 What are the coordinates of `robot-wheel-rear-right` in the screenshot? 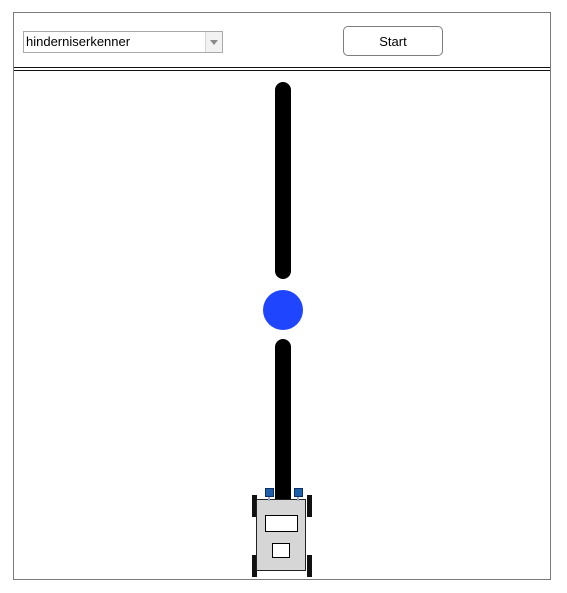 It's located at (309, 566).